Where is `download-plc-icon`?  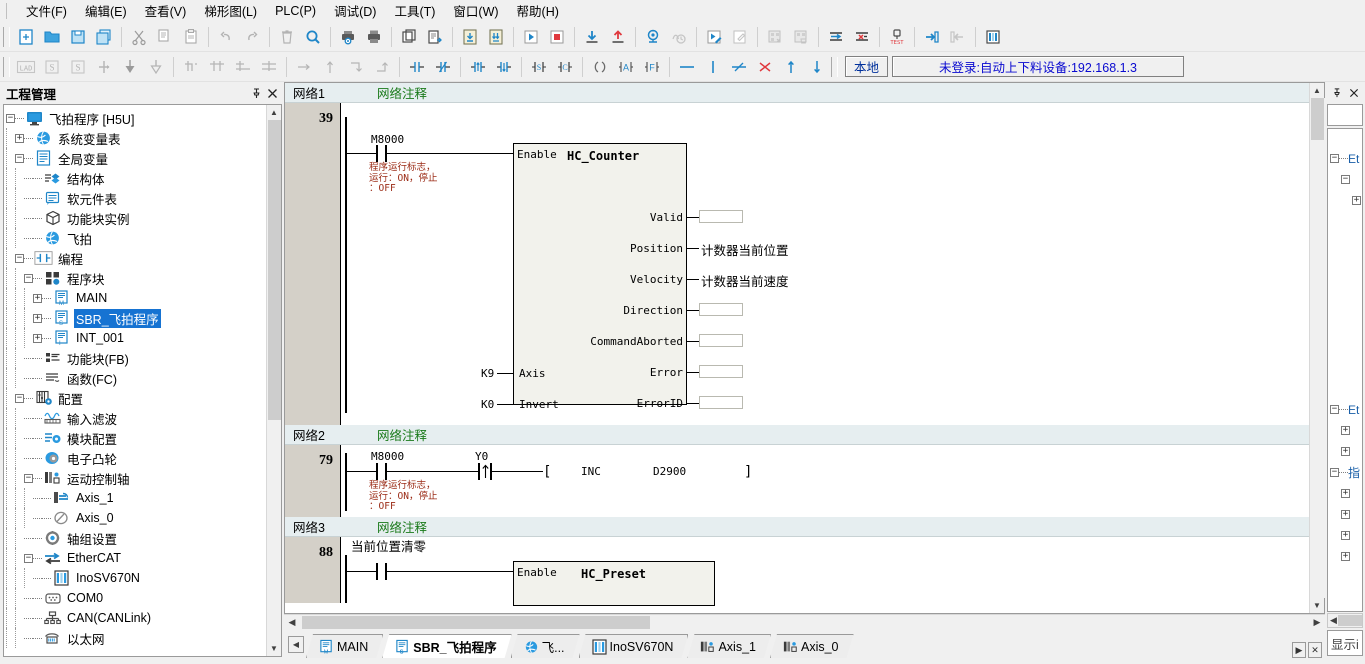
download-plc-icon is located at coordinates (592, 37).